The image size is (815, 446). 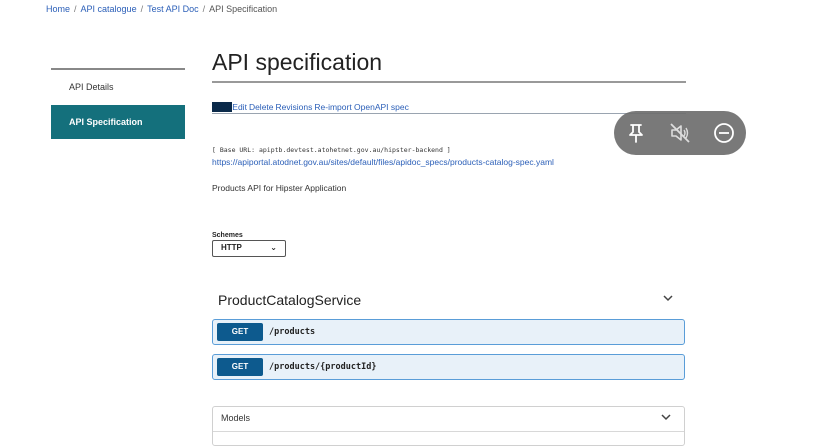 What do you see at coordinates (446, 300) in the screenshot?
I see `service-section-header: ProductCatalogService` at bounding box center [446, 300].